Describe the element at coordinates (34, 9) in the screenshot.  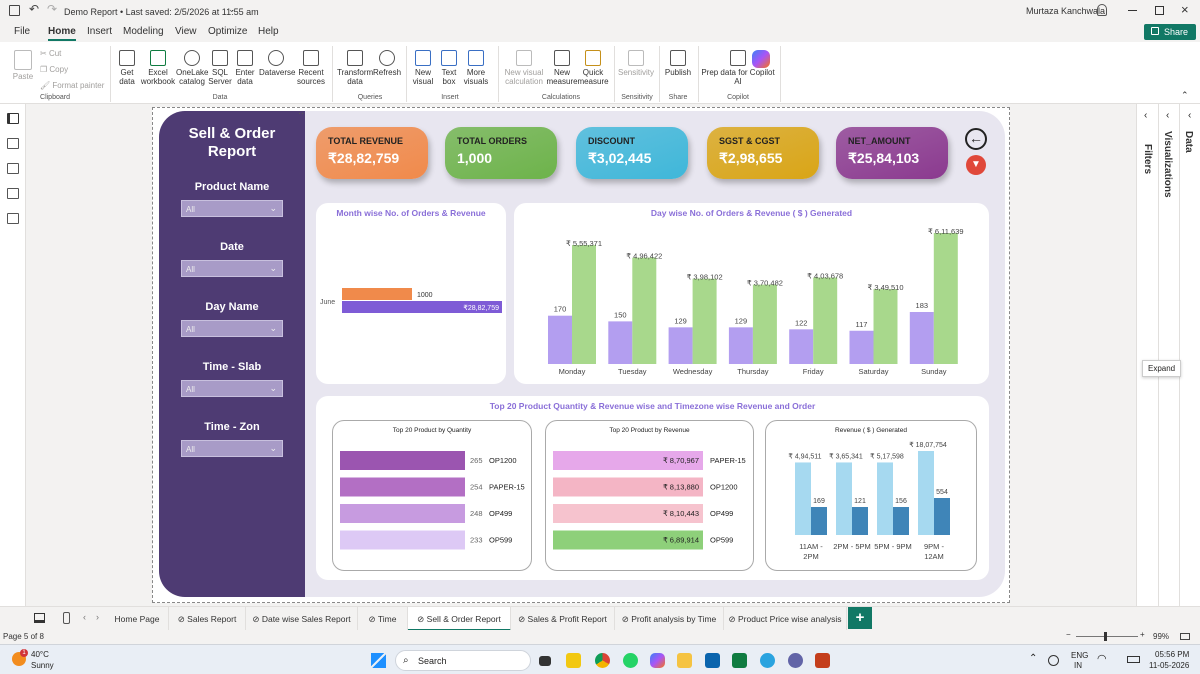
I see `undo-icon: ↶` at that location.